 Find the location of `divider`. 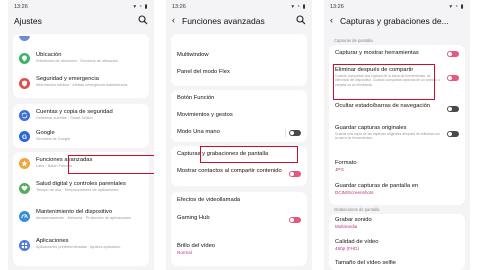

divider is located at coordinates (285, 133).